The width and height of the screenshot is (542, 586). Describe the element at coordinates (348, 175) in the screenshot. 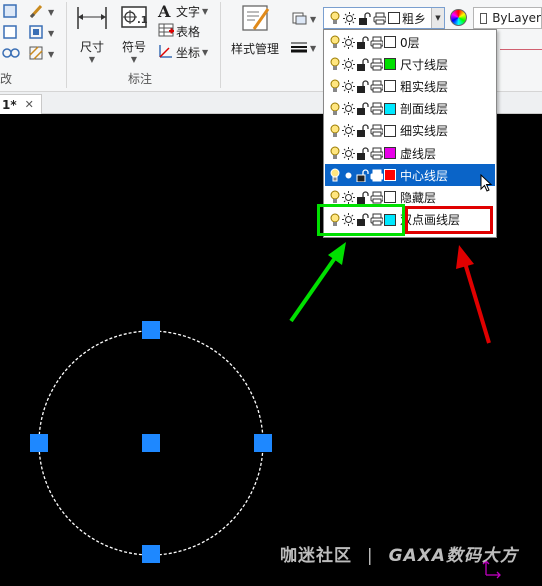

I see `dot-icon` at that location.